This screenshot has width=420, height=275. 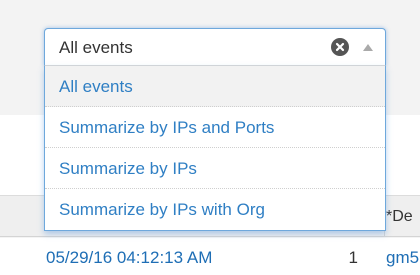 I want to click on option-all-events: All events, so click(x=215, y=86).